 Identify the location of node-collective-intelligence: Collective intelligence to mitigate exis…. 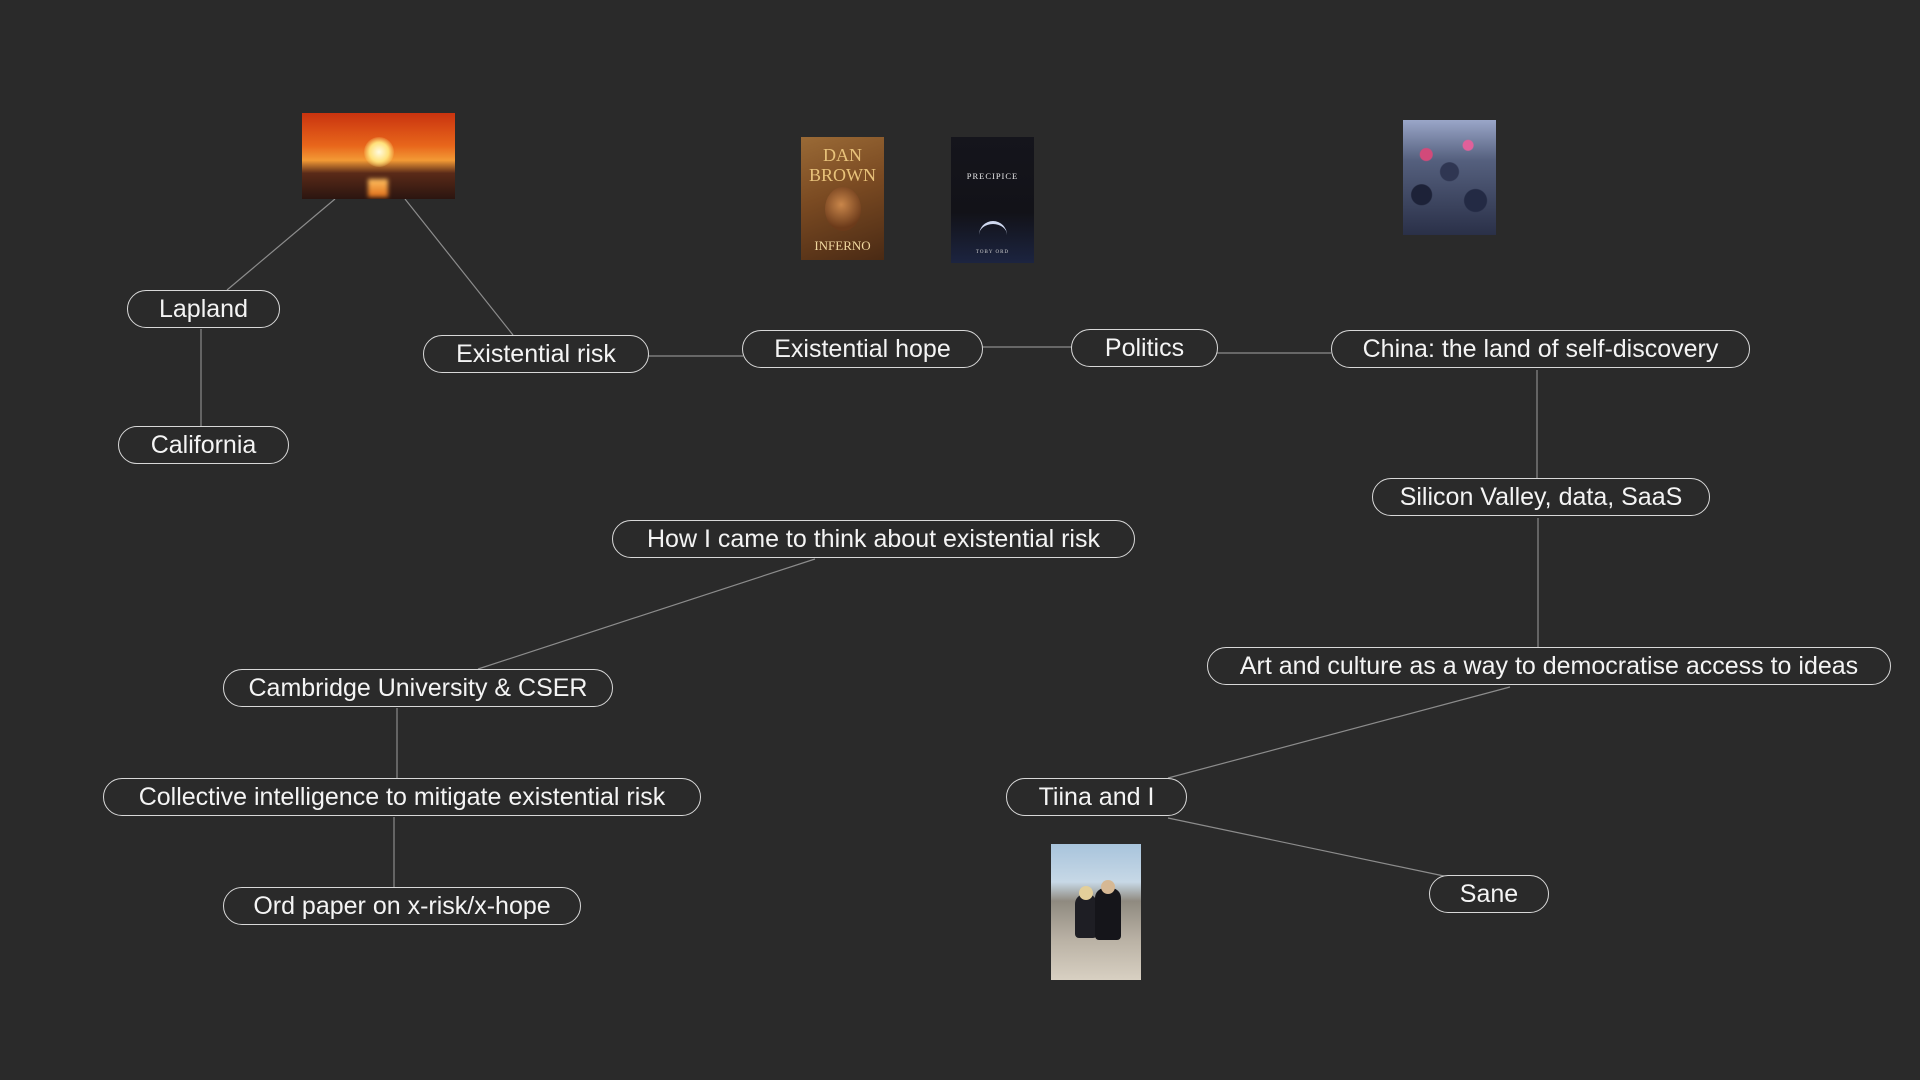
(402, 797).